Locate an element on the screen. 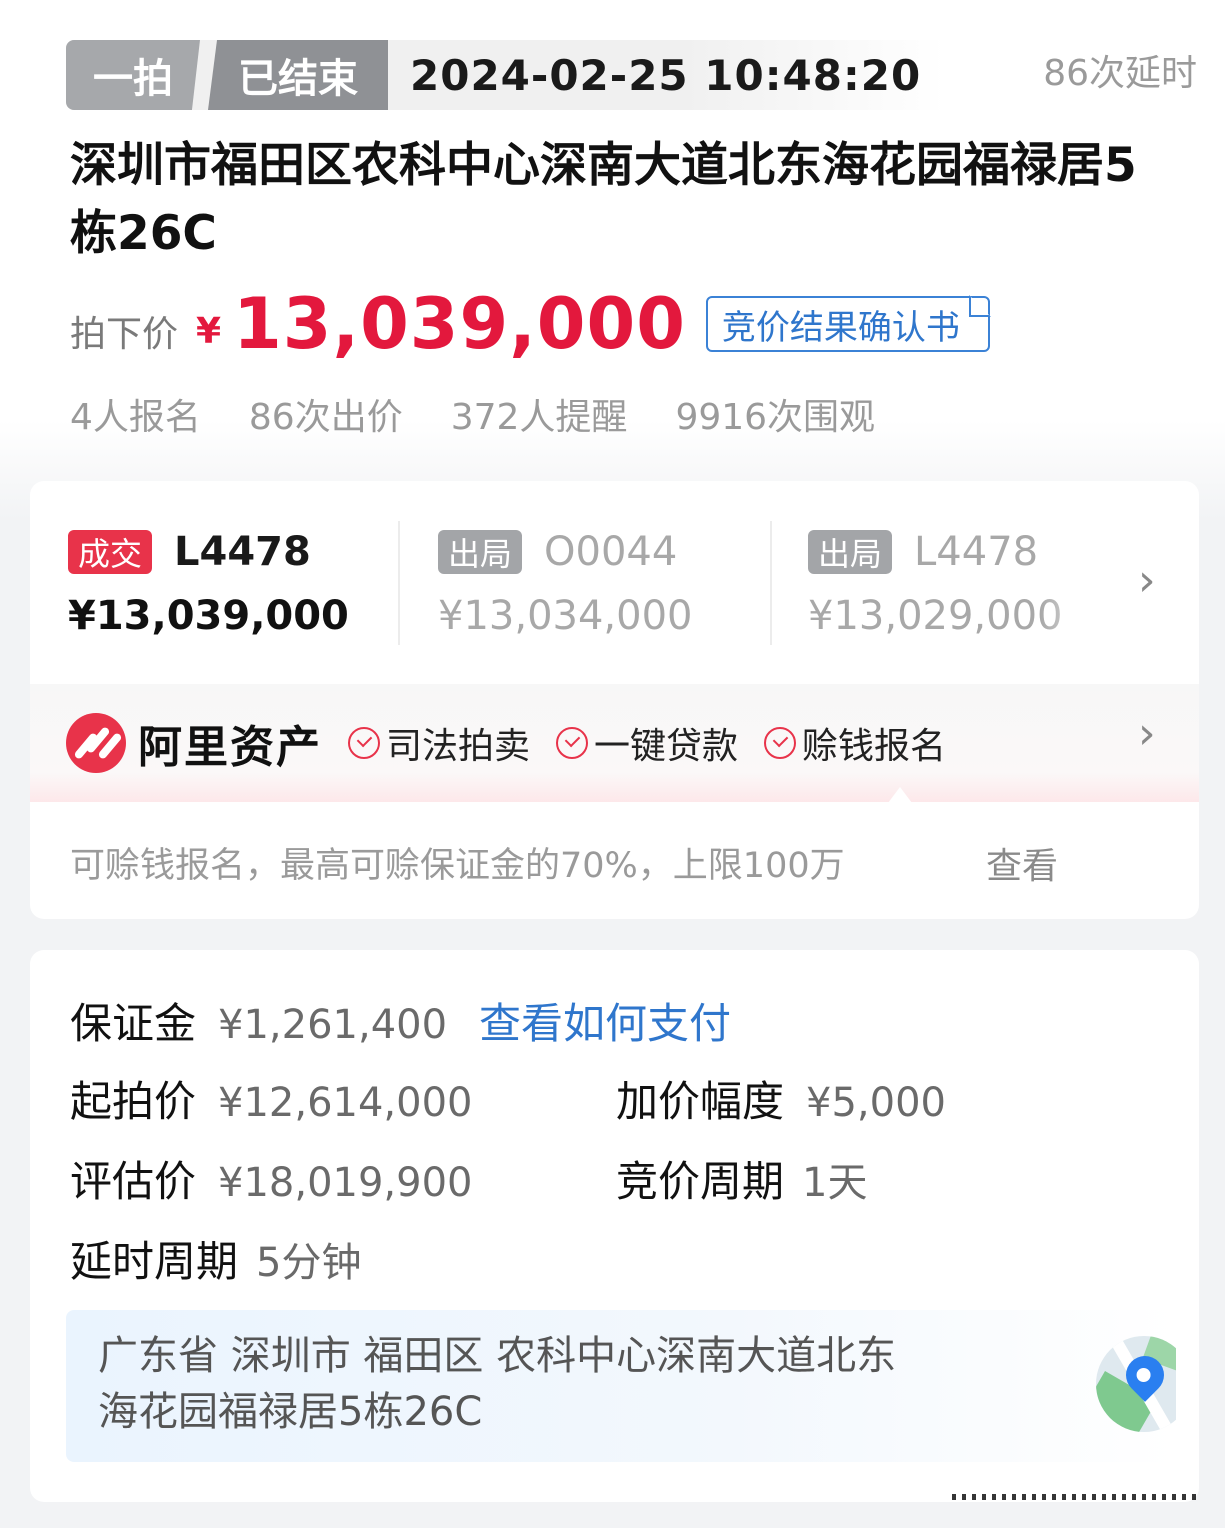 The height and width of the screenshot is (1528, 1225). delay-cycle-label: 延时周期 is located at coordinates (154, 1261).